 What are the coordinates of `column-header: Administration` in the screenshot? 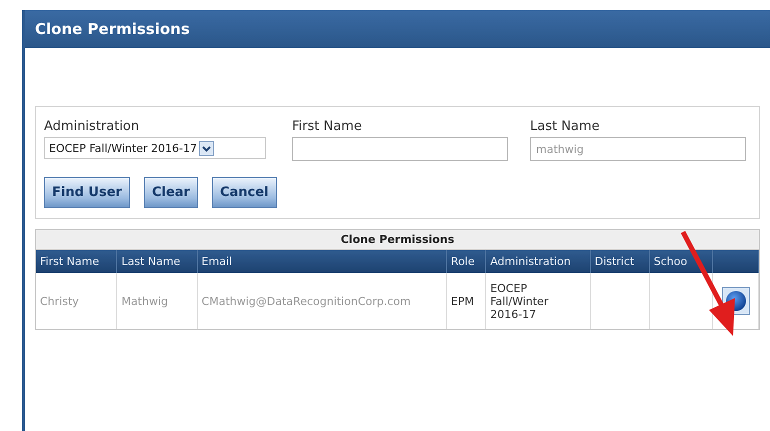 It's located at (538, 261).